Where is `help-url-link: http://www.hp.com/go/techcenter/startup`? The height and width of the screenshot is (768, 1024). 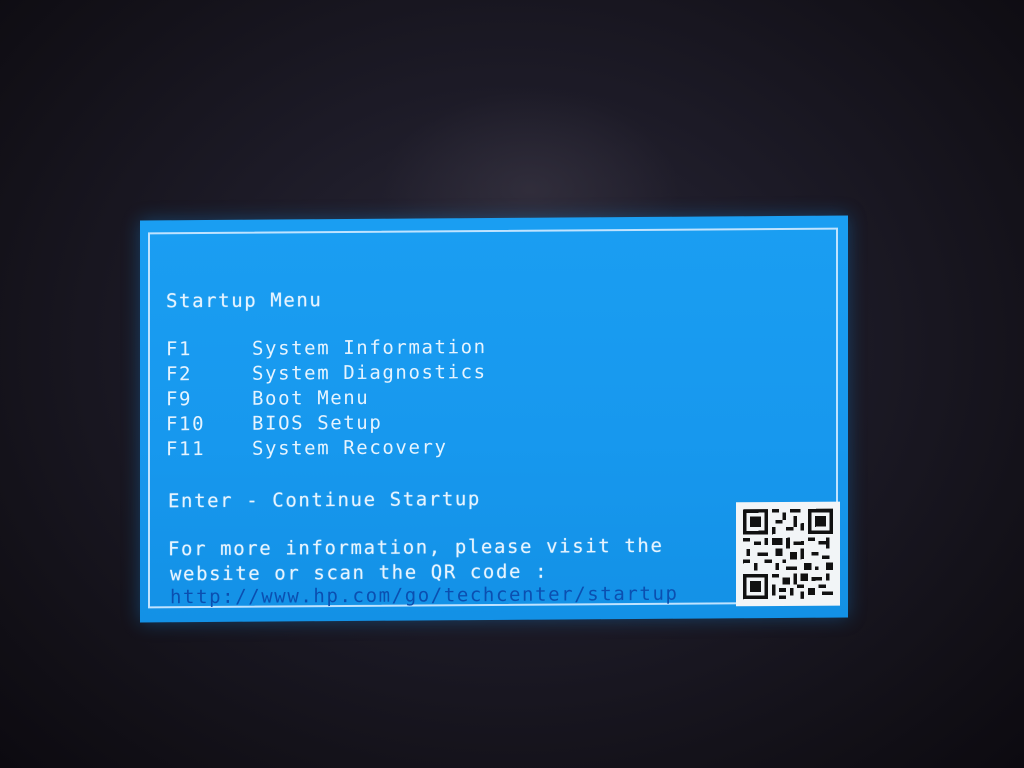 help-url-link: http://www.hp.com/go/techcenter/startup is located at coordinates (424, 595).